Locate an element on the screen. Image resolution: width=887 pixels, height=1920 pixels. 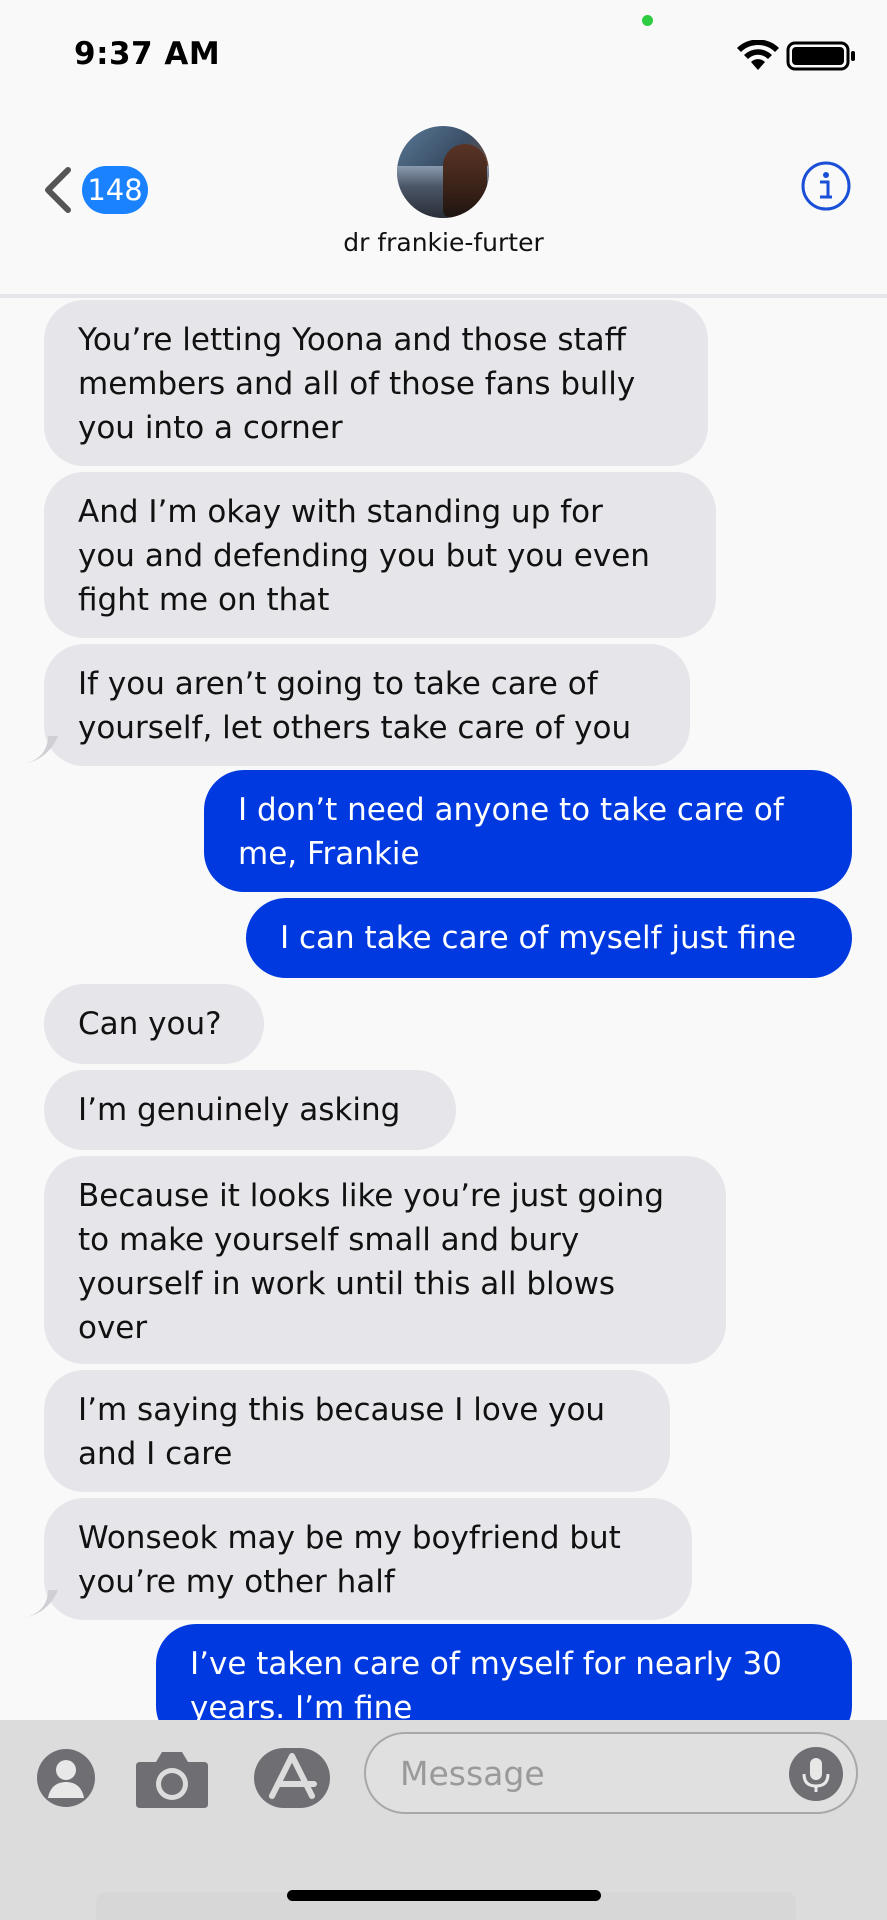
app-store-icon is located at coordinates (292, 1778).